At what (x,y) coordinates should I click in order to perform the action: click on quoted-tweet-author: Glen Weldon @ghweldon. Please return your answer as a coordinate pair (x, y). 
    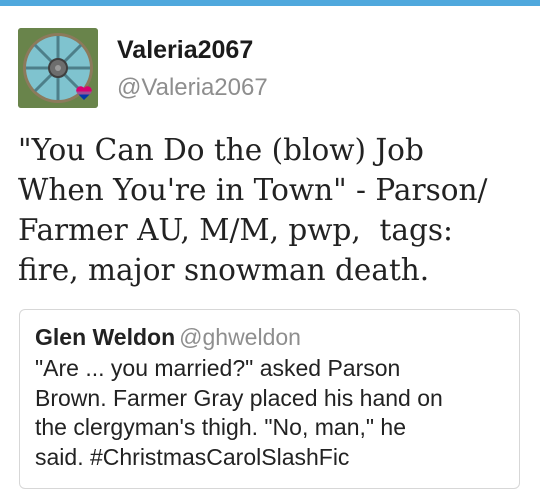
    Looking at the image, I should click on (168, 337).